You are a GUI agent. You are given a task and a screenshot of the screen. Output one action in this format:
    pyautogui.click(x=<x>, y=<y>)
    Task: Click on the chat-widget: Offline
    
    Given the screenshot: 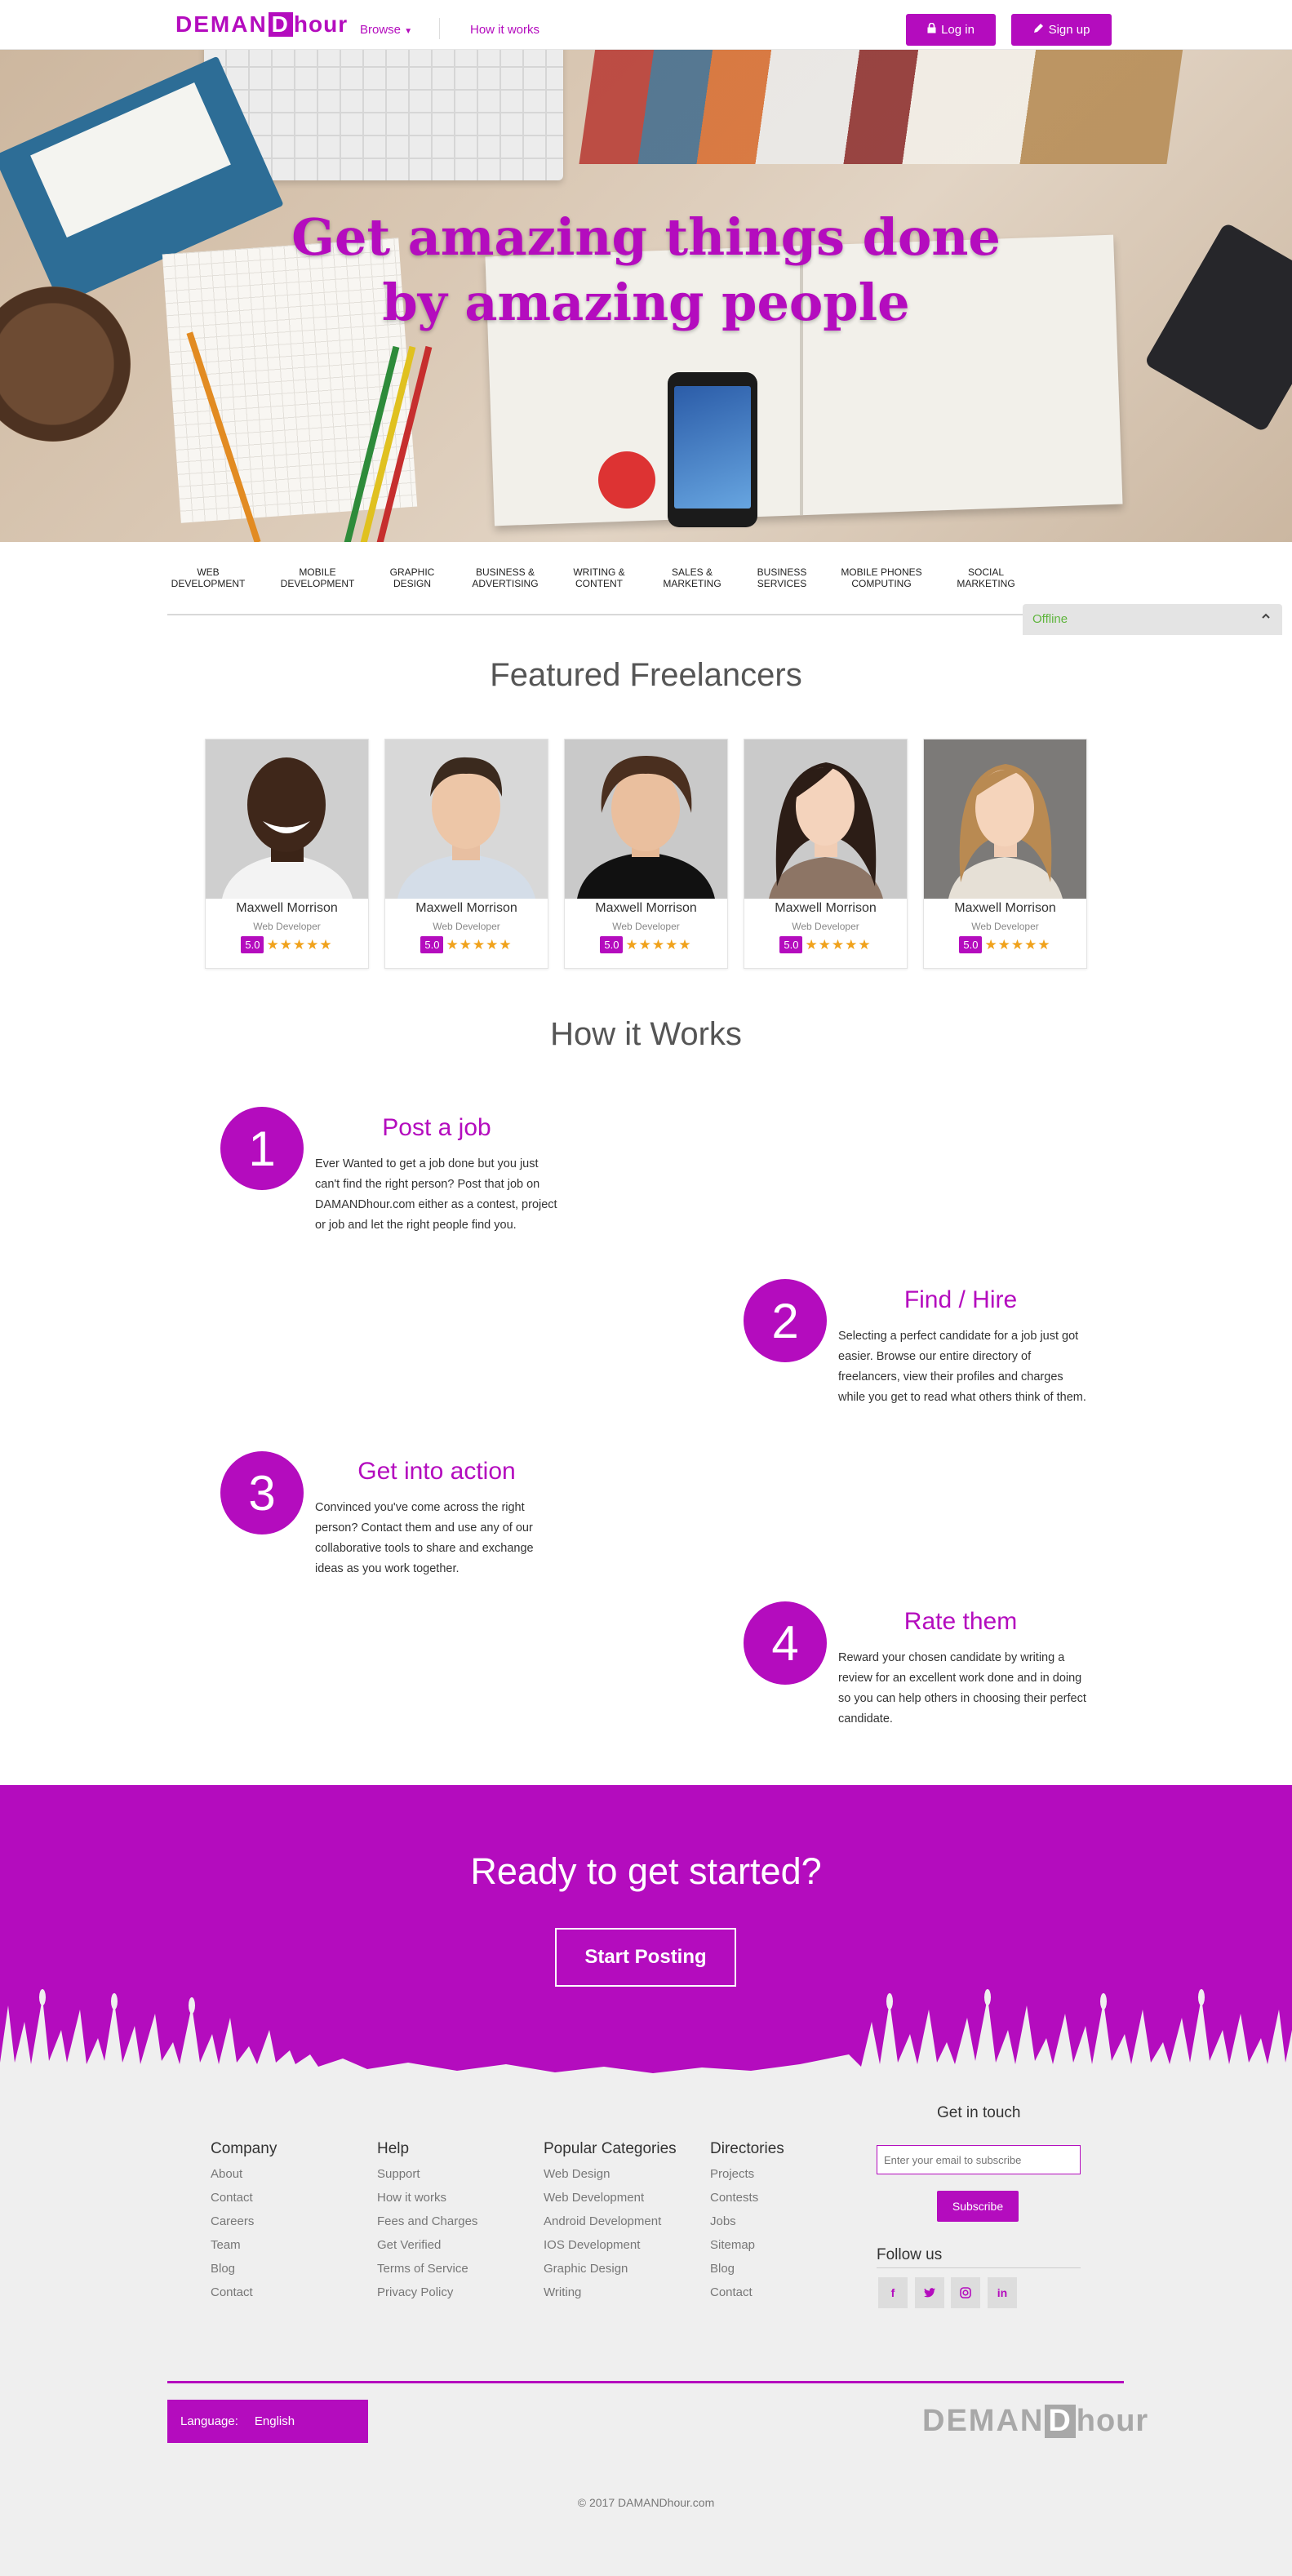 What is the action you would take?
    pyautogui.click(x=1152, y=619)
    